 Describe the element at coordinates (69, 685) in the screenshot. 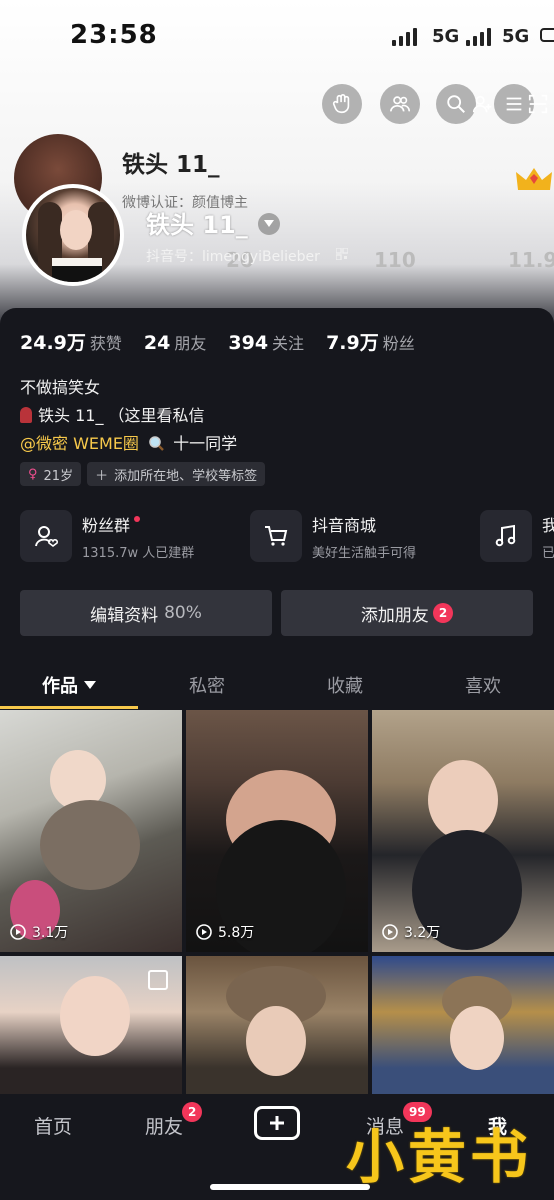

I see `tab-works: 作品` at that location.